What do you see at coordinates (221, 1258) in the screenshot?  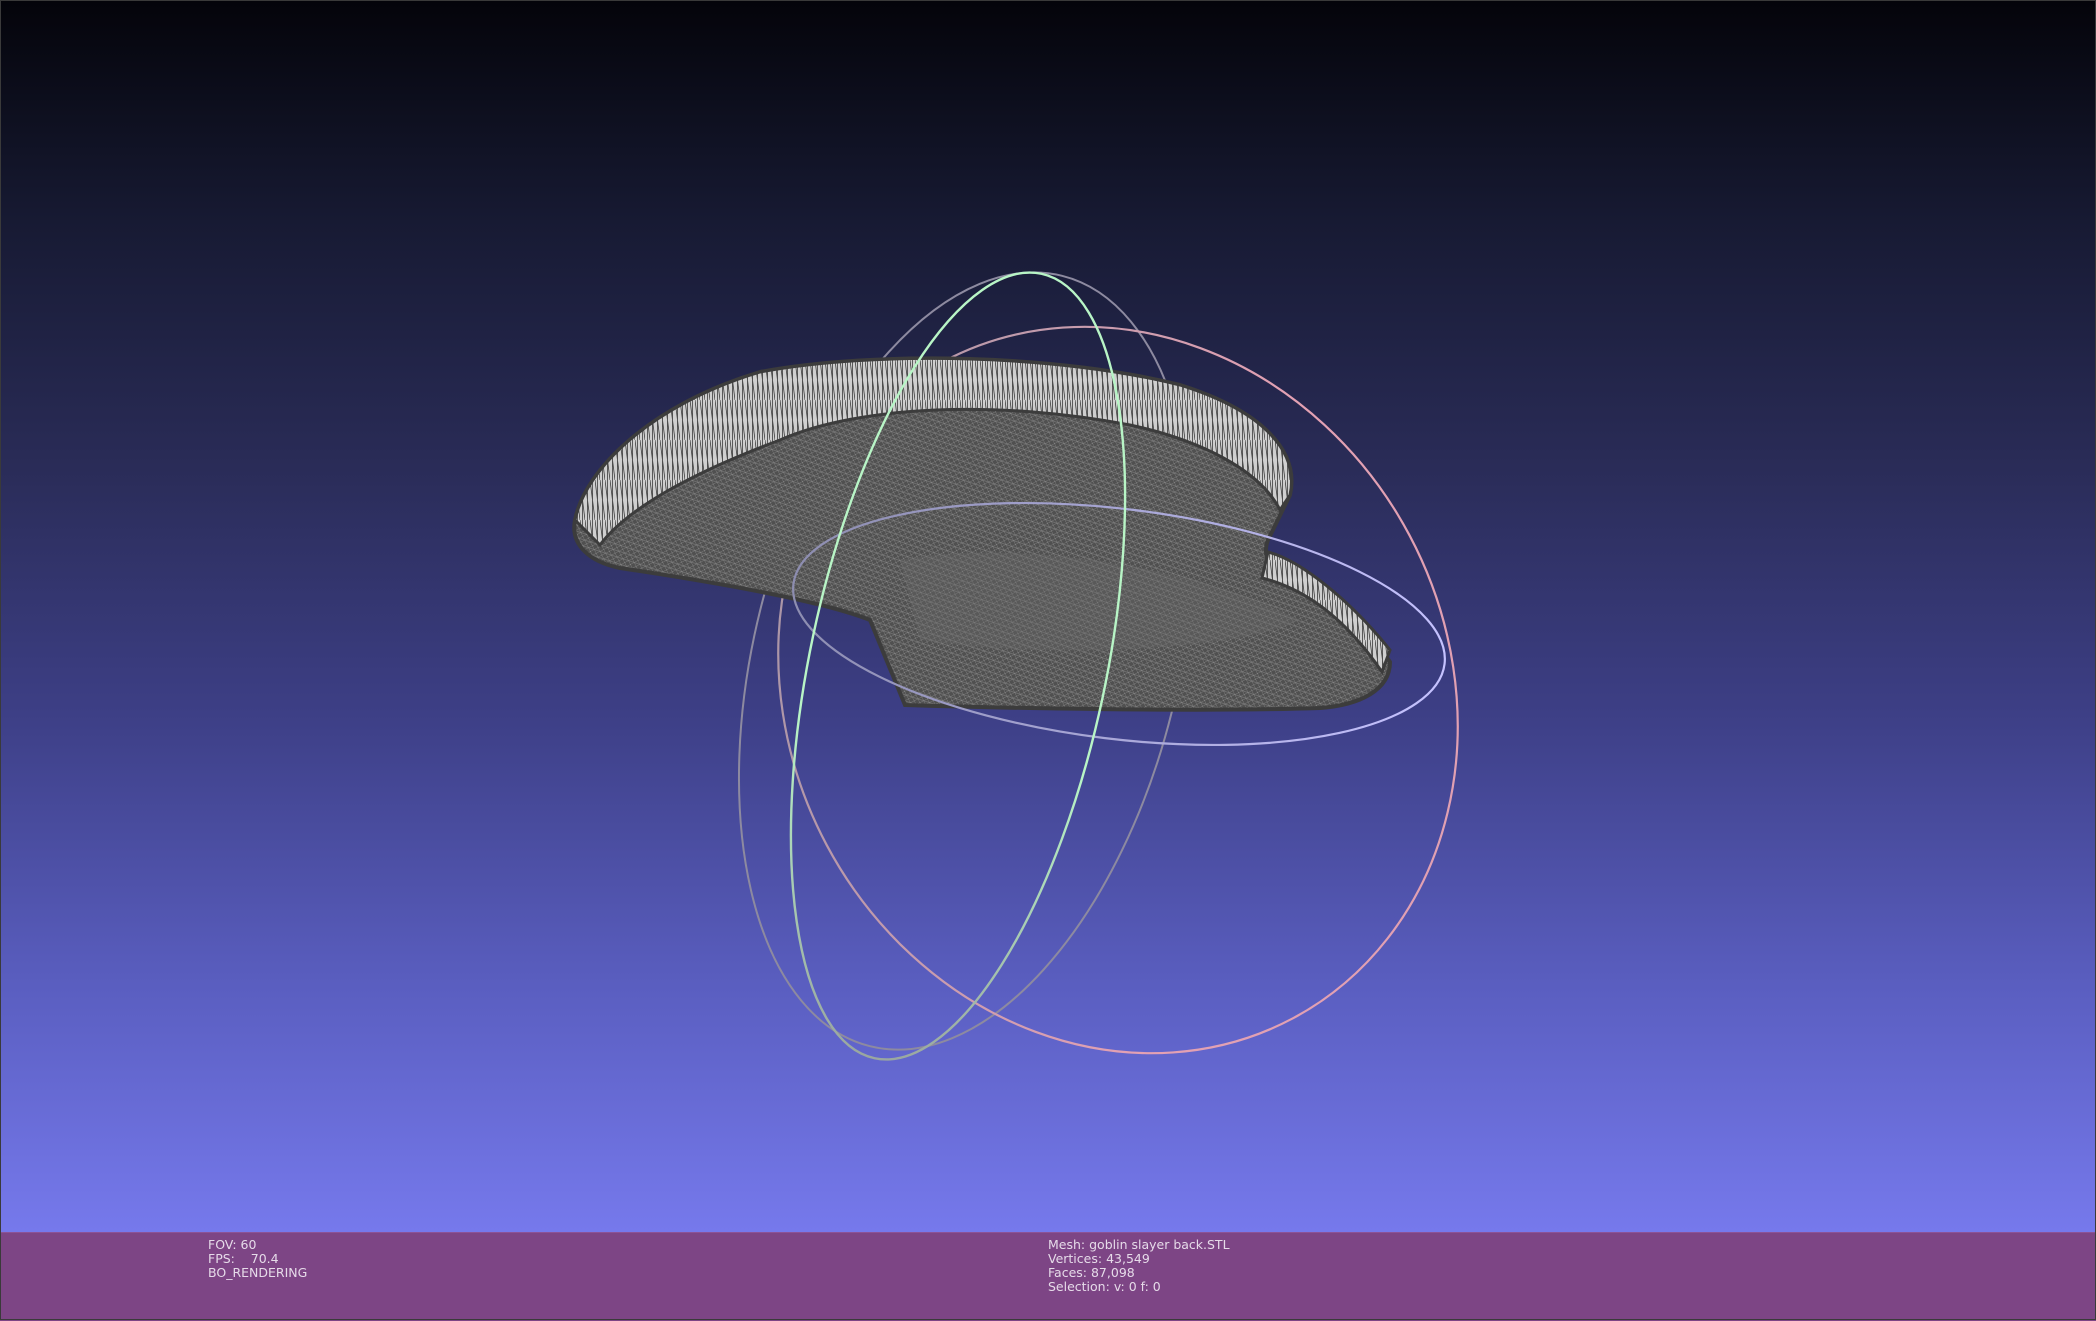 I see `fps-label: FPS:` at bounding box center [221, 1258].